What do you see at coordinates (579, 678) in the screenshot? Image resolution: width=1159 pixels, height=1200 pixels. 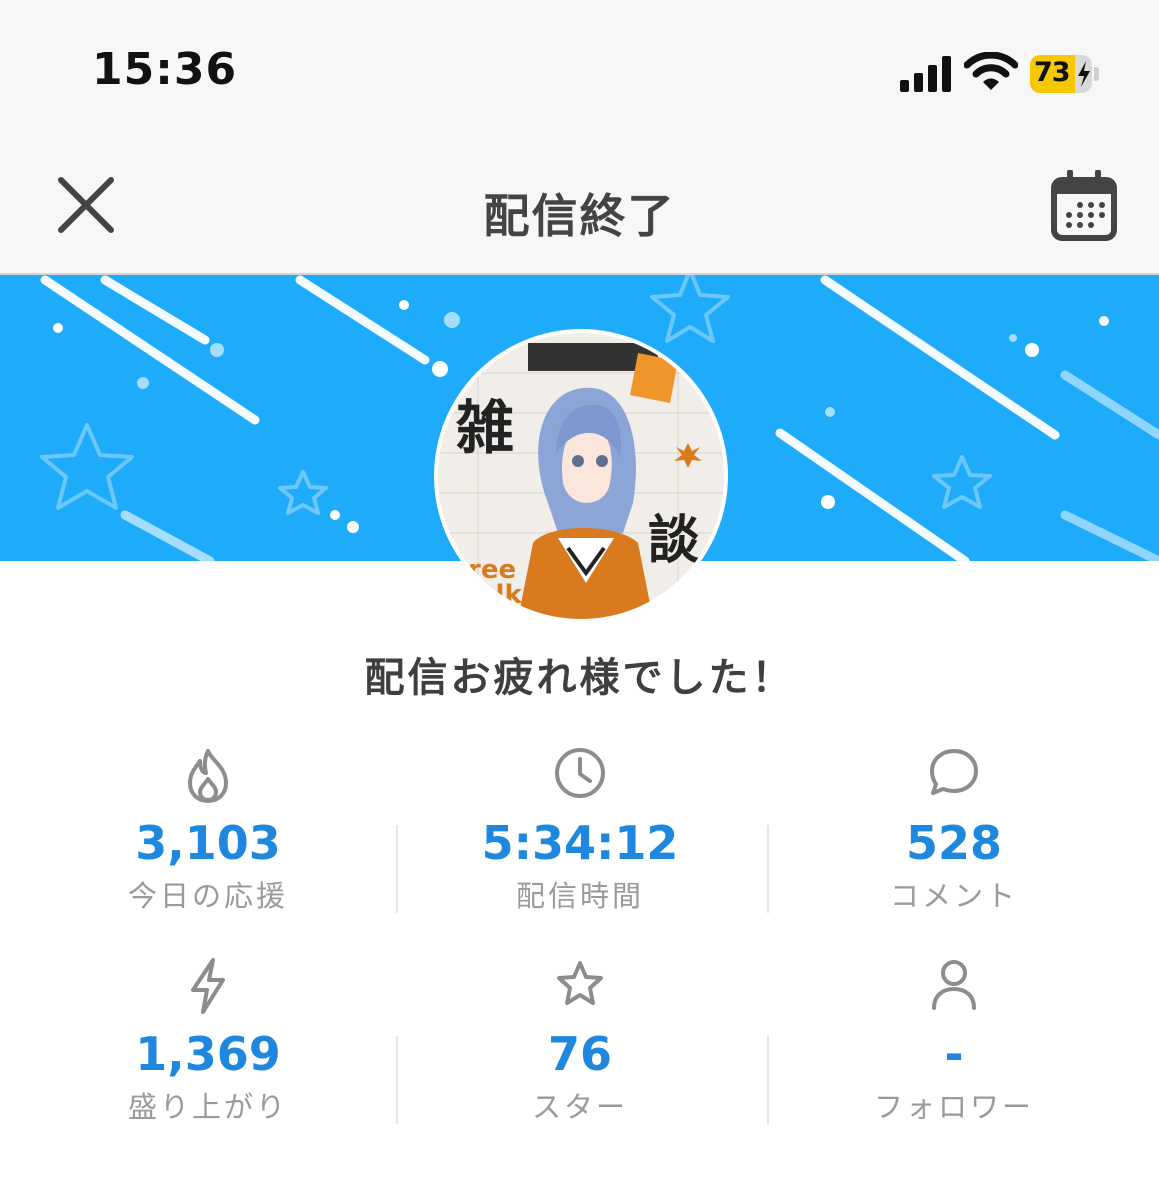 I see `greeting-message: 配信お疲れ様でした！` at bounding box center [579, 678].